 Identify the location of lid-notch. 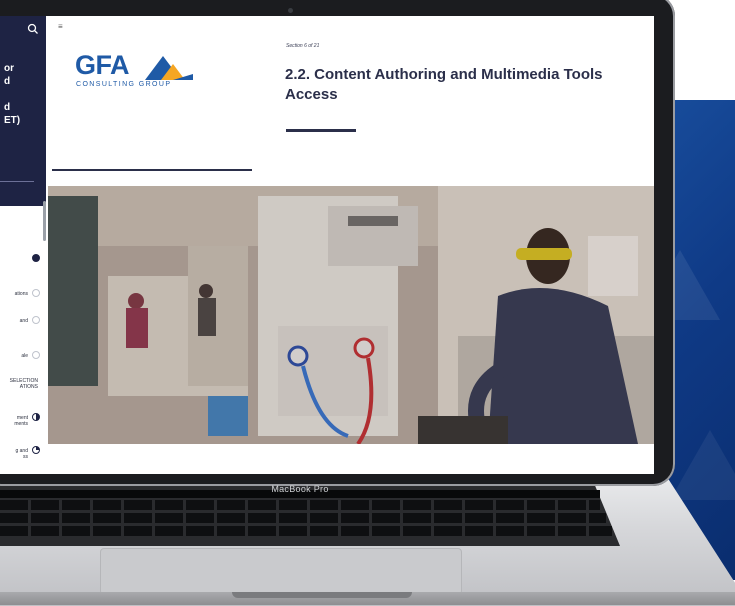
(322, 595).